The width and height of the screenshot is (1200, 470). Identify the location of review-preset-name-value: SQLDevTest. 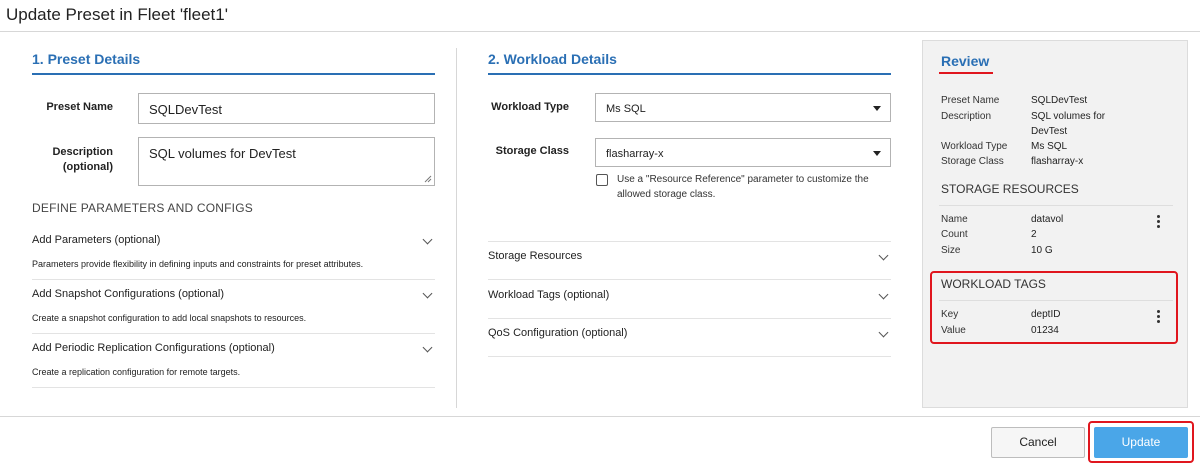
(1059, 100).